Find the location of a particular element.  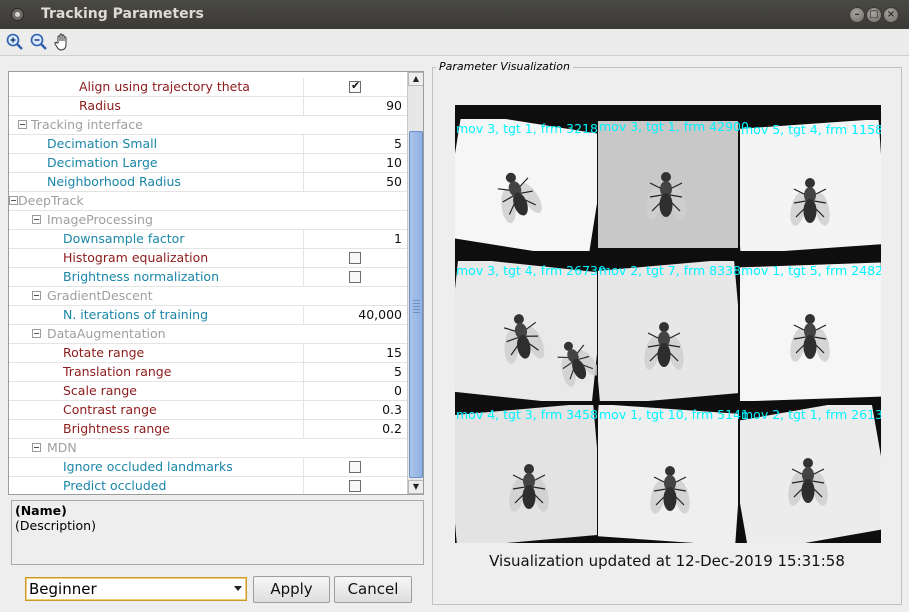

tile-label: mov 3, tgt 1, frm 32184 is located at coordinates (531, 128).